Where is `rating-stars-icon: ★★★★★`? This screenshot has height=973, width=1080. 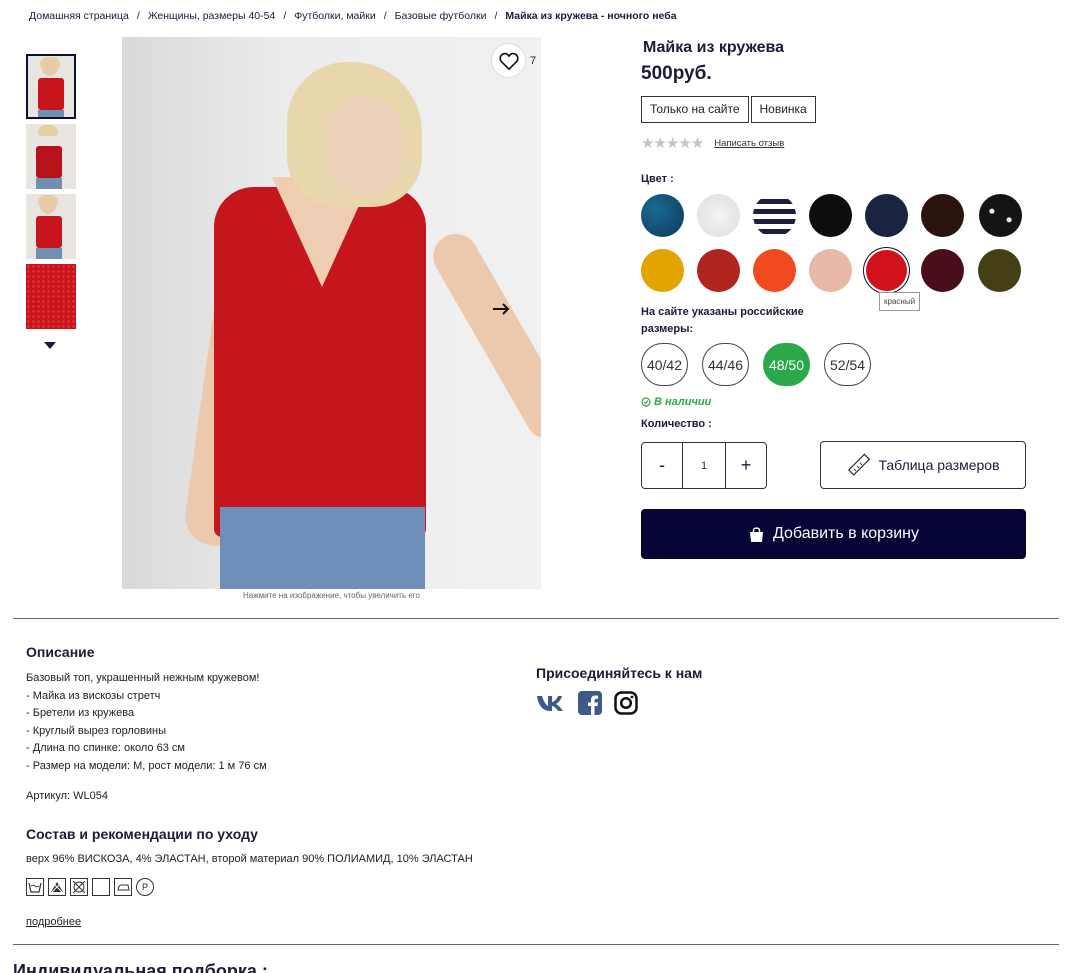
rating-stars-icon: ★★★★★ is located at coordinates (672, 143).